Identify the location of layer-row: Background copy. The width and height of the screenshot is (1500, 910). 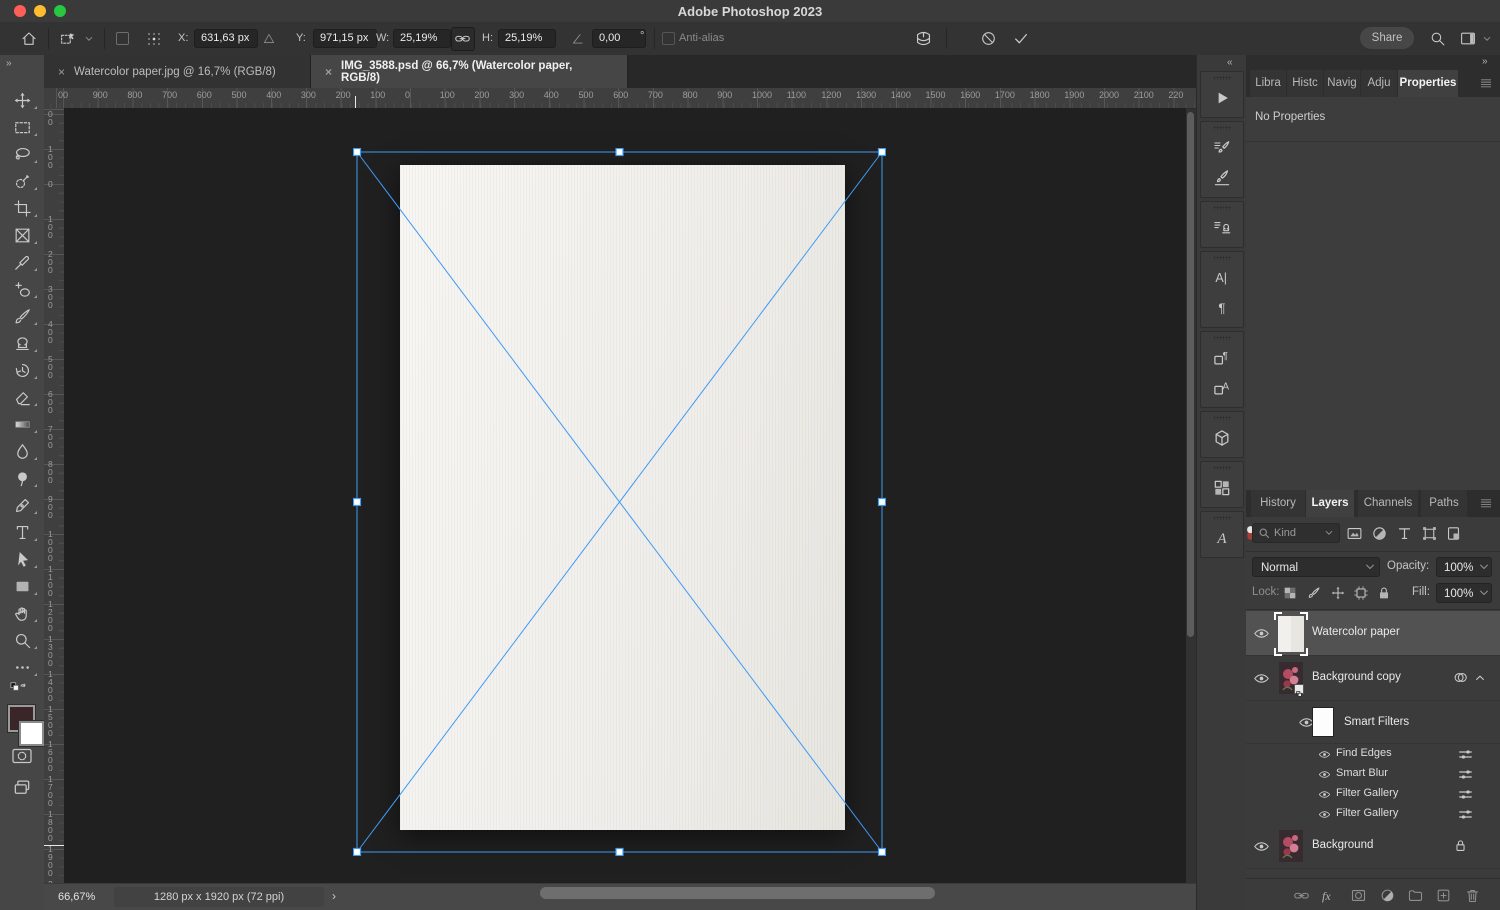
(1373, 678).